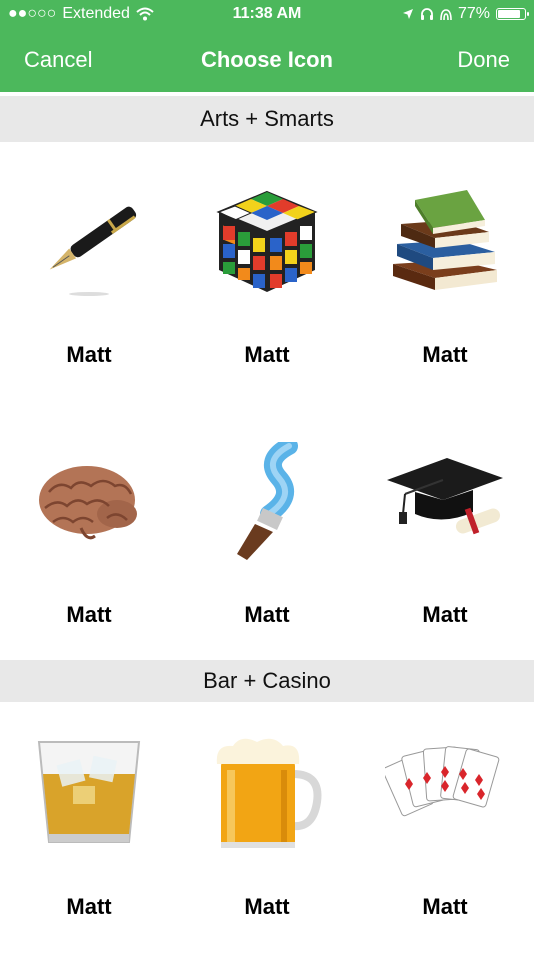 The height and width of the screenshot is (954, 534). I want to click on icon-option-playing-cards: Matt, so click(445, 824).